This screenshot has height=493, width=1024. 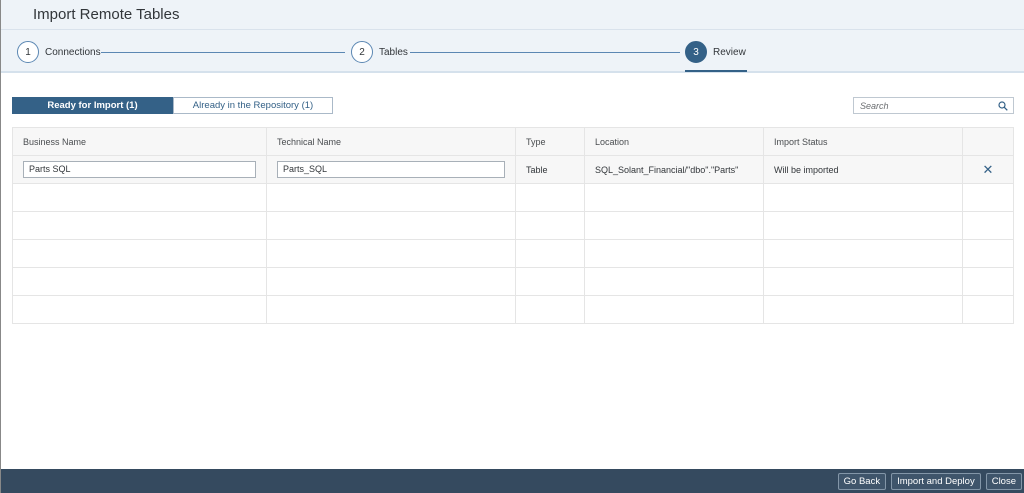 What do you see at coordinates (550, 169) in the screenshot?
I see `type-cell: Table` at bounding box center [550, 169].